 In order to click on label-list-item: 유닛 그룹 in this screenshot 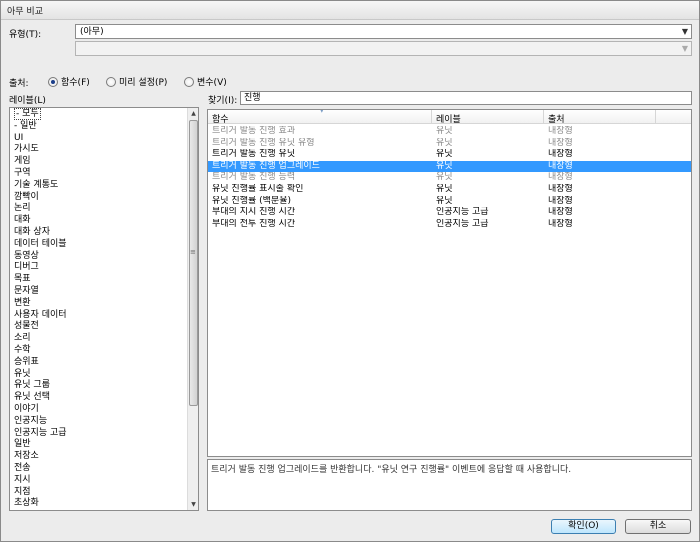, I will do `click(104, 386)`.